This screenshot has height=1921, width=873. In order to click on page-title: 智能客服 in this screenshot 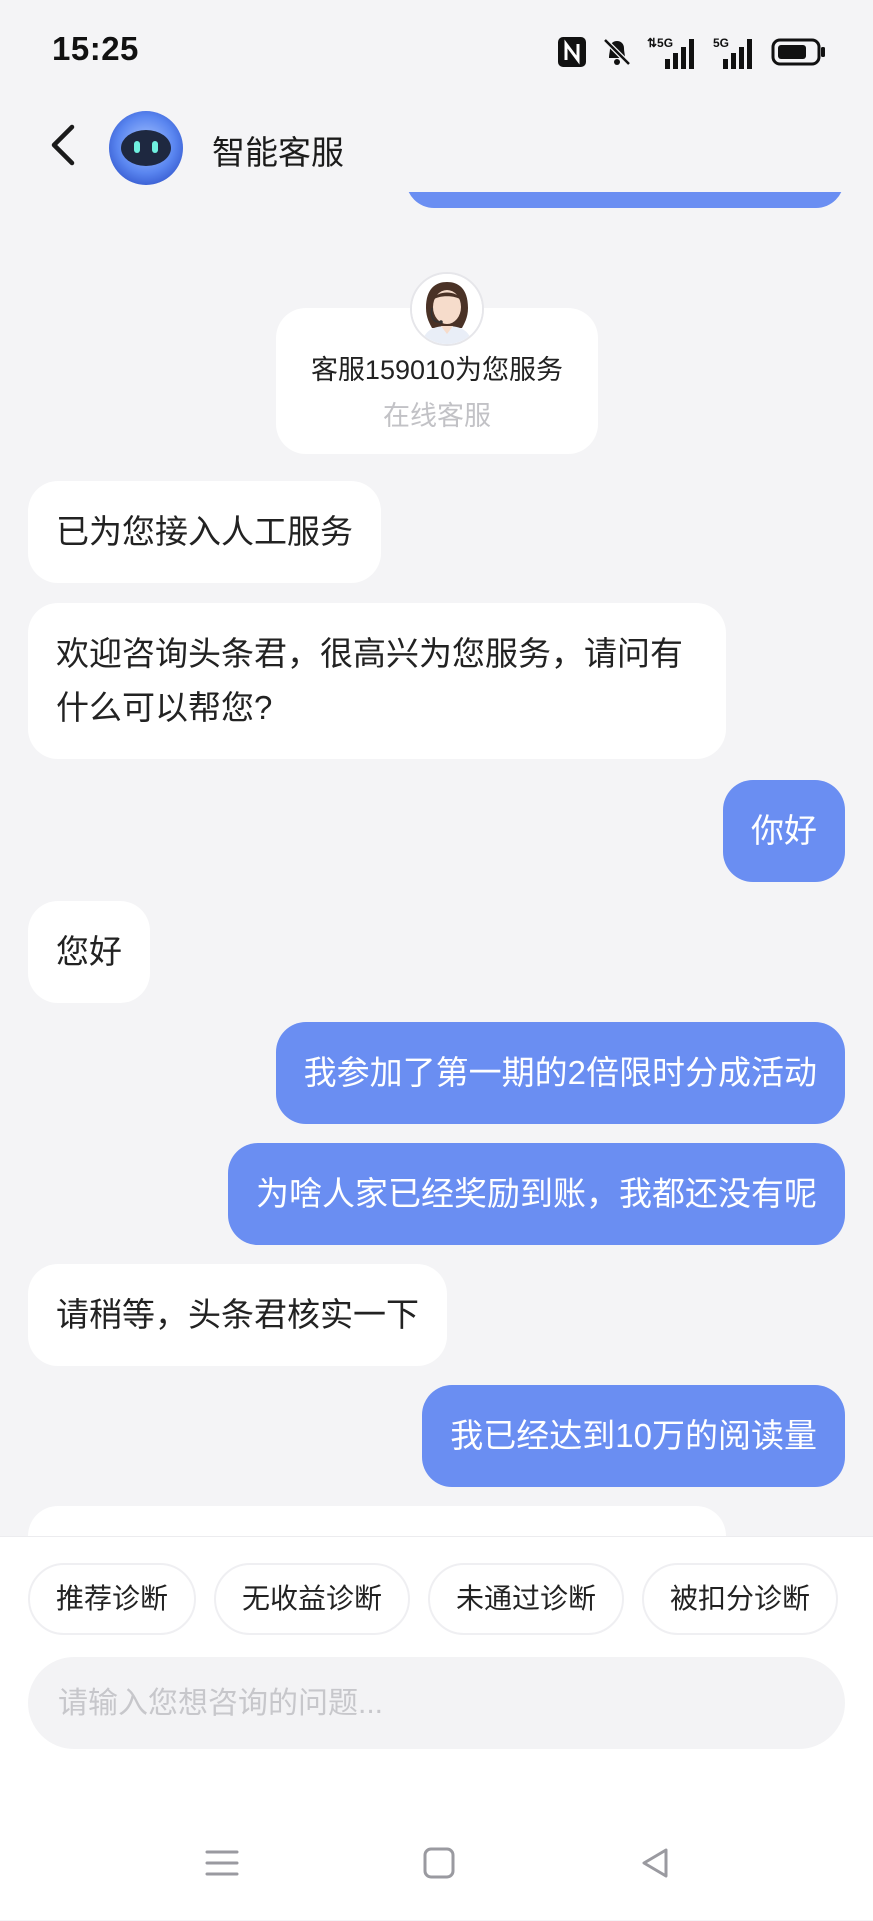, I will do `click(278, 152)`.